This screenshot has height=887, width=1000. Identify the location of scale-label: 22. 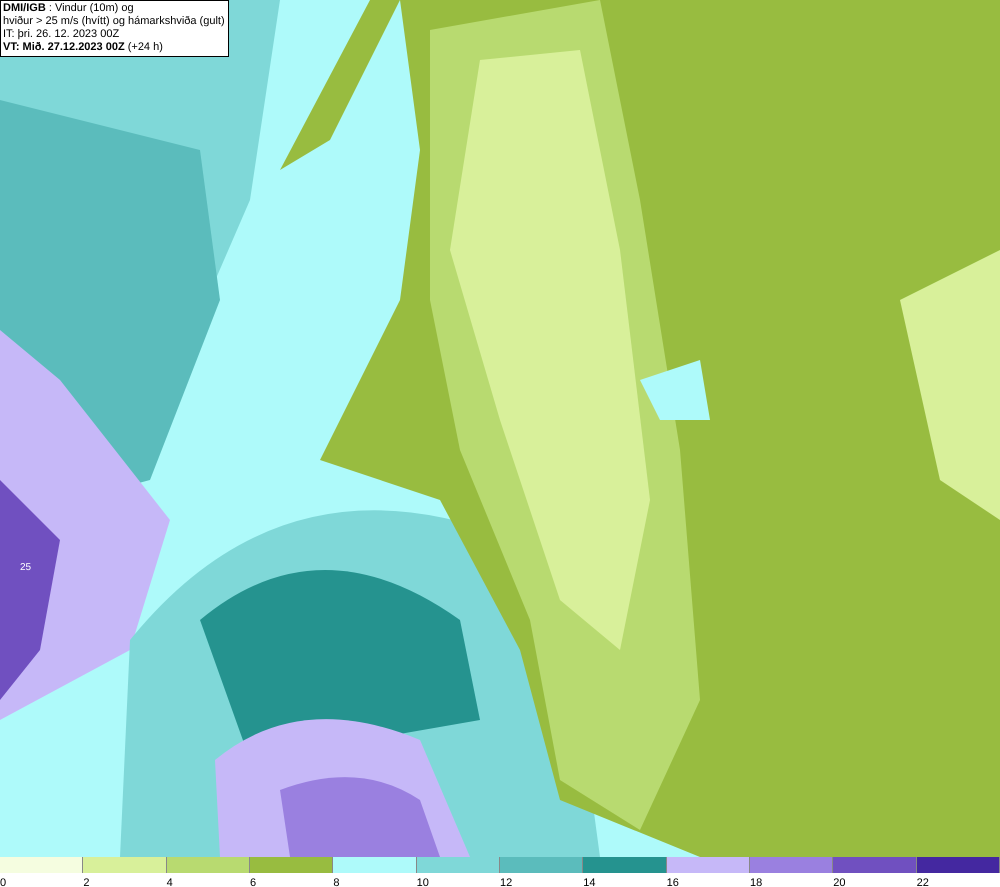
(922, 882).